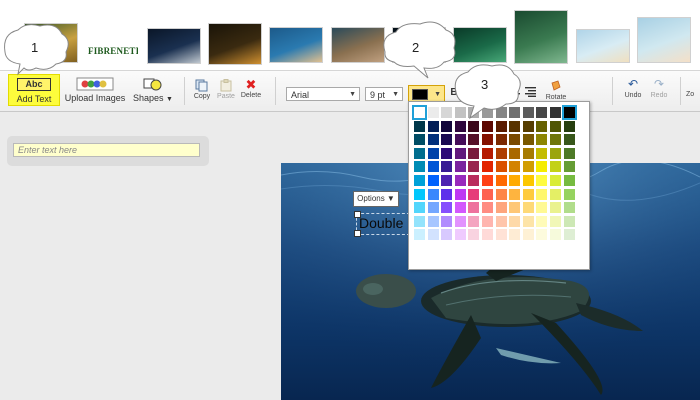 The image size is (700, 400). I want to click on align-right-button, so click(530, 93).